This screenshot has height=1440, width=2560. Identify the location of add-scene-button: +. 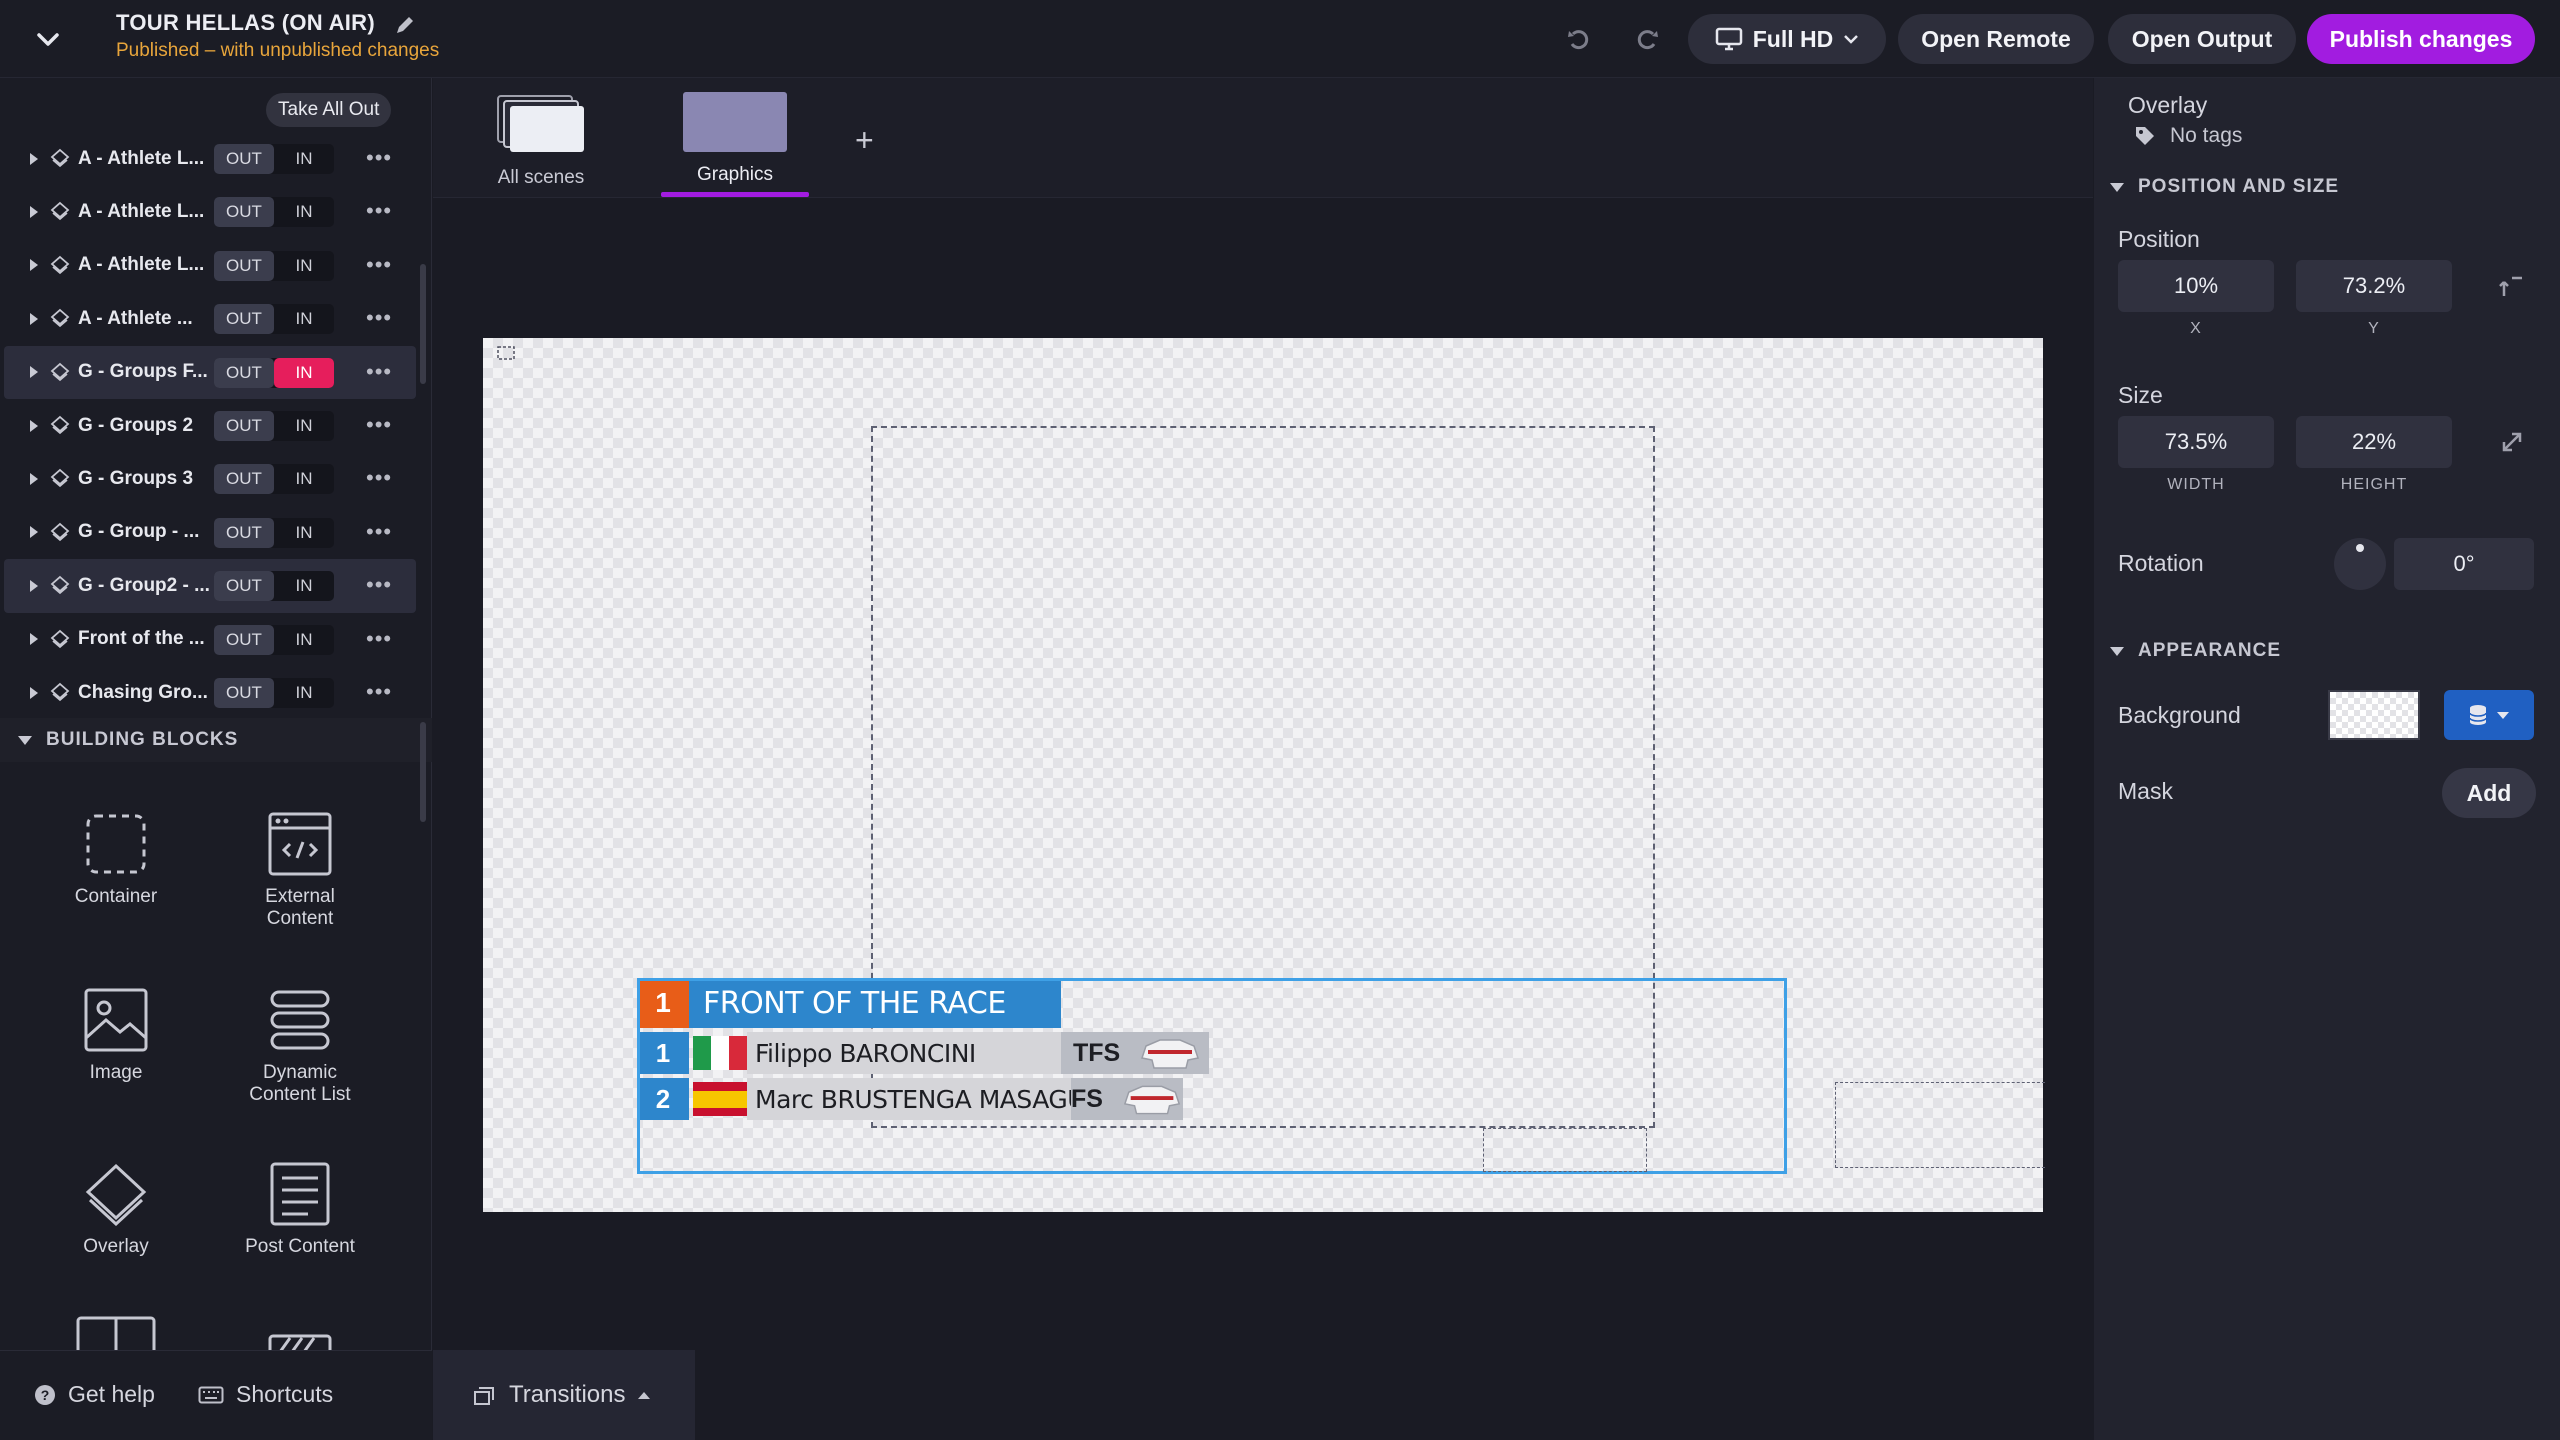
(864, 140).